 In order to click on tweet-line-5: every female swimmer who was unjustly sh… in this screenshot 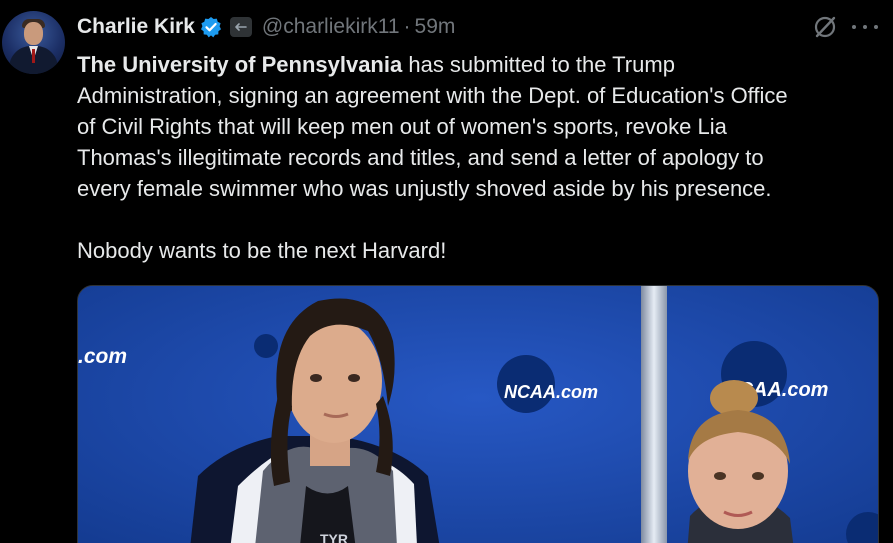, I will do `click(424, 188)`.